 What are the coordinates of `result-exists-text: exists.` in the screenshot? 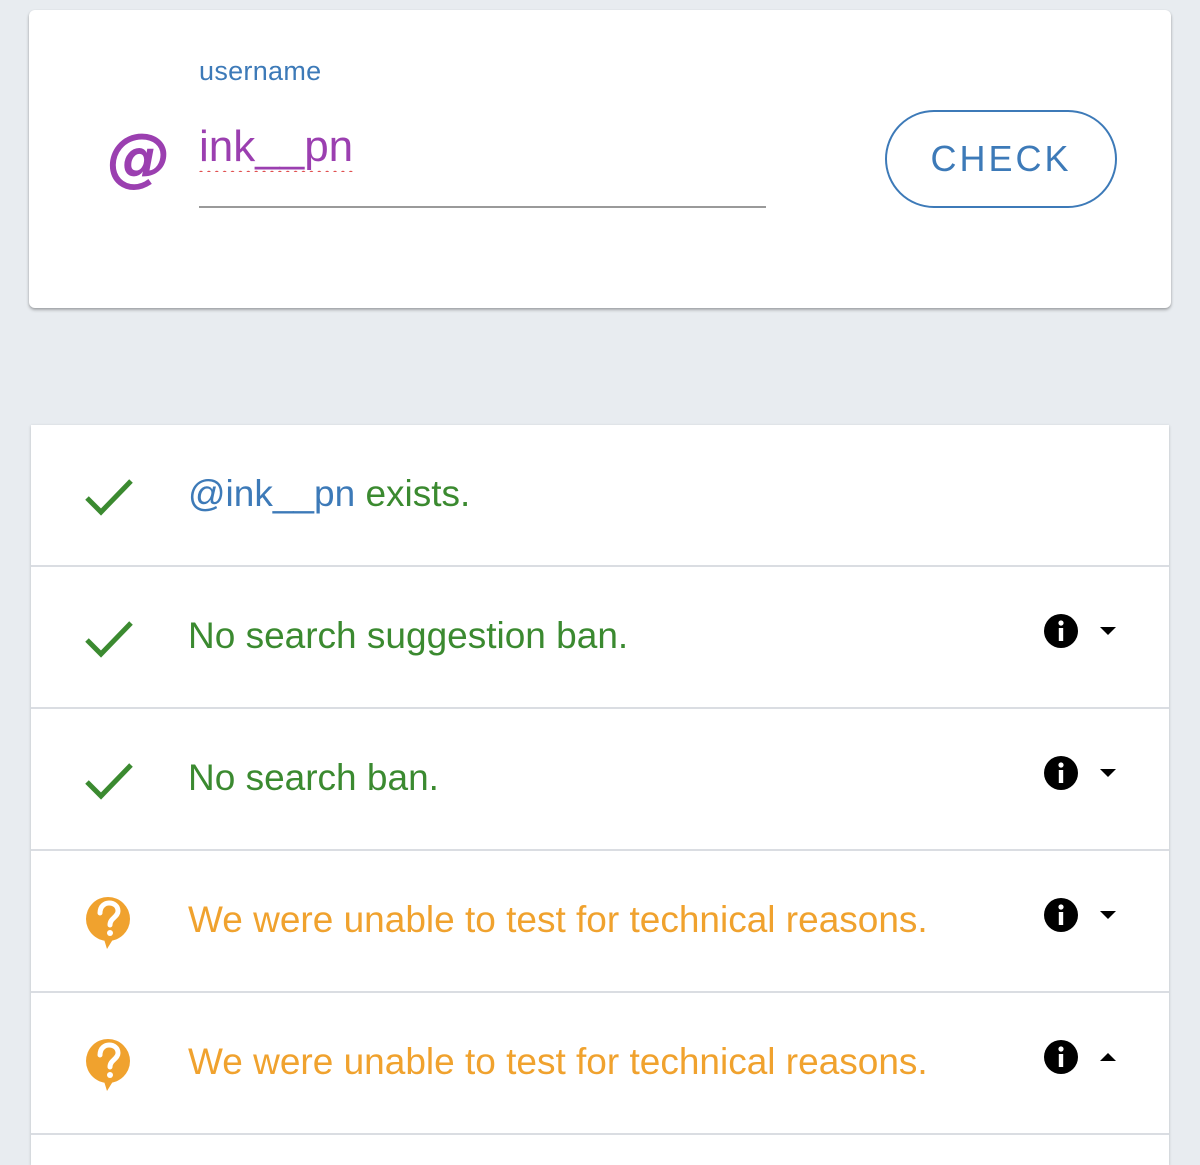 It's located at (413, 493).